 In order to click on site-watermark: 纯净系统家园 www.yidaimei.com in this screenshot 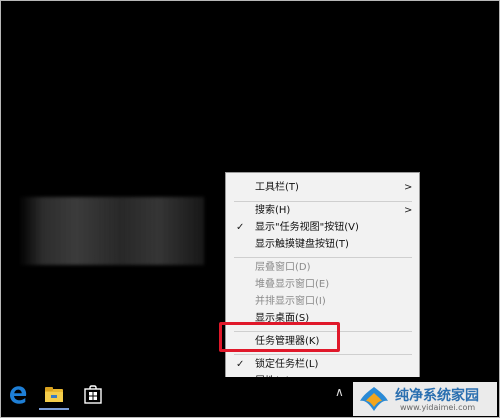, I will do `click(425, 399)`.